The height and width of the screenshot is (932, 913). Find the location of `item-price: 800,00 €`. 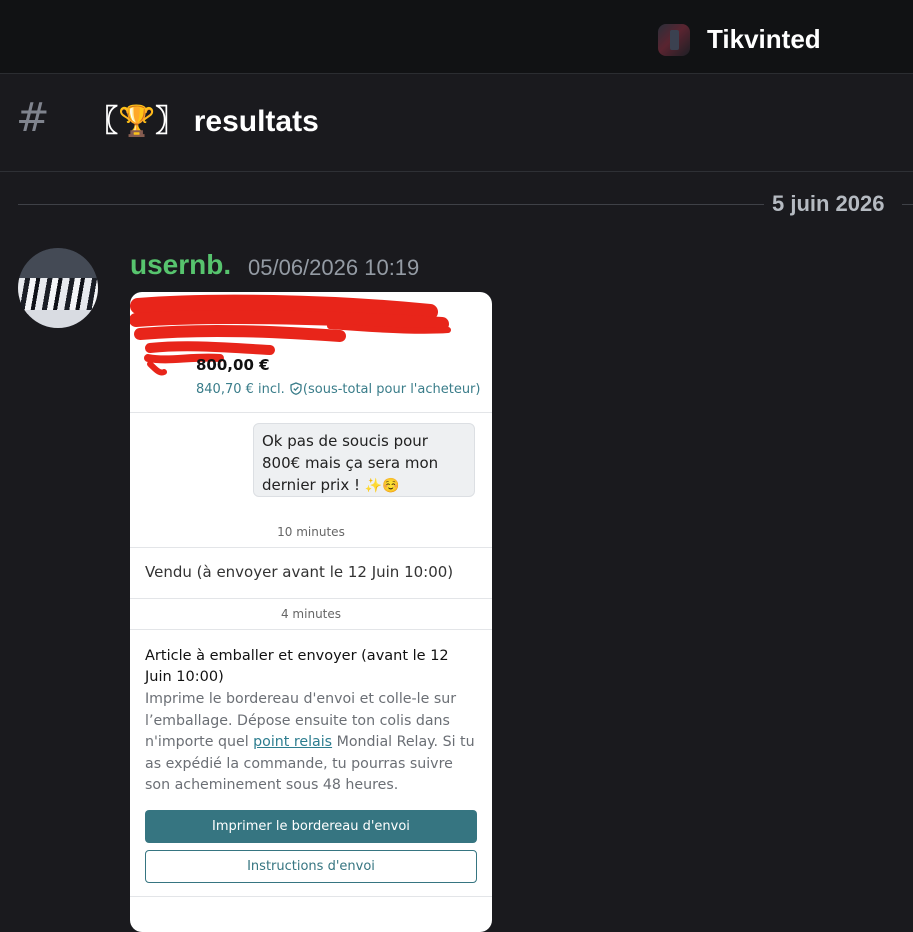

item-price: 800,00 € is located at coordinates (233, 365).